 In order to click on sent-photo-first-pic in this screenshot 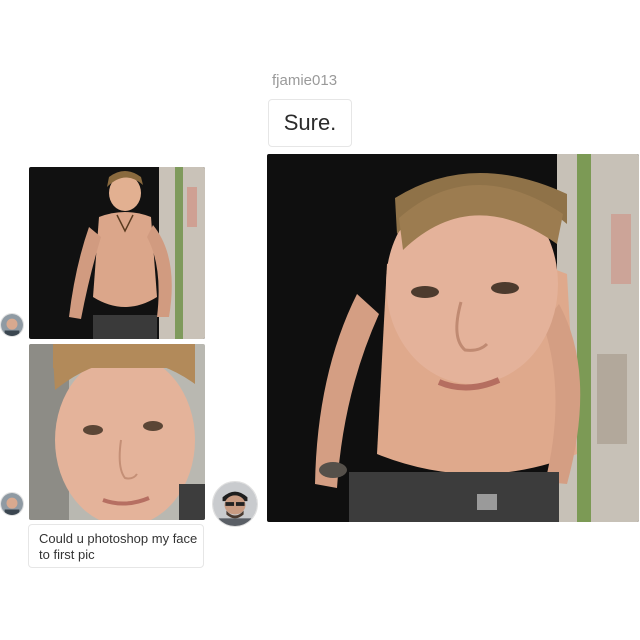, I will do `click(117, 253)`.